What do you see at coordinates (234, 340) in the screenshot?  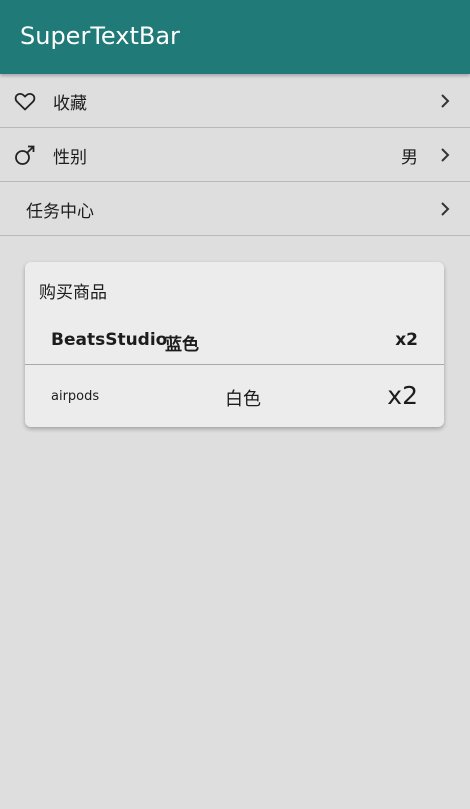 I see `purchase-item-row: BeatsStudio 蓝色 x2` at bounding box center [234, 340].